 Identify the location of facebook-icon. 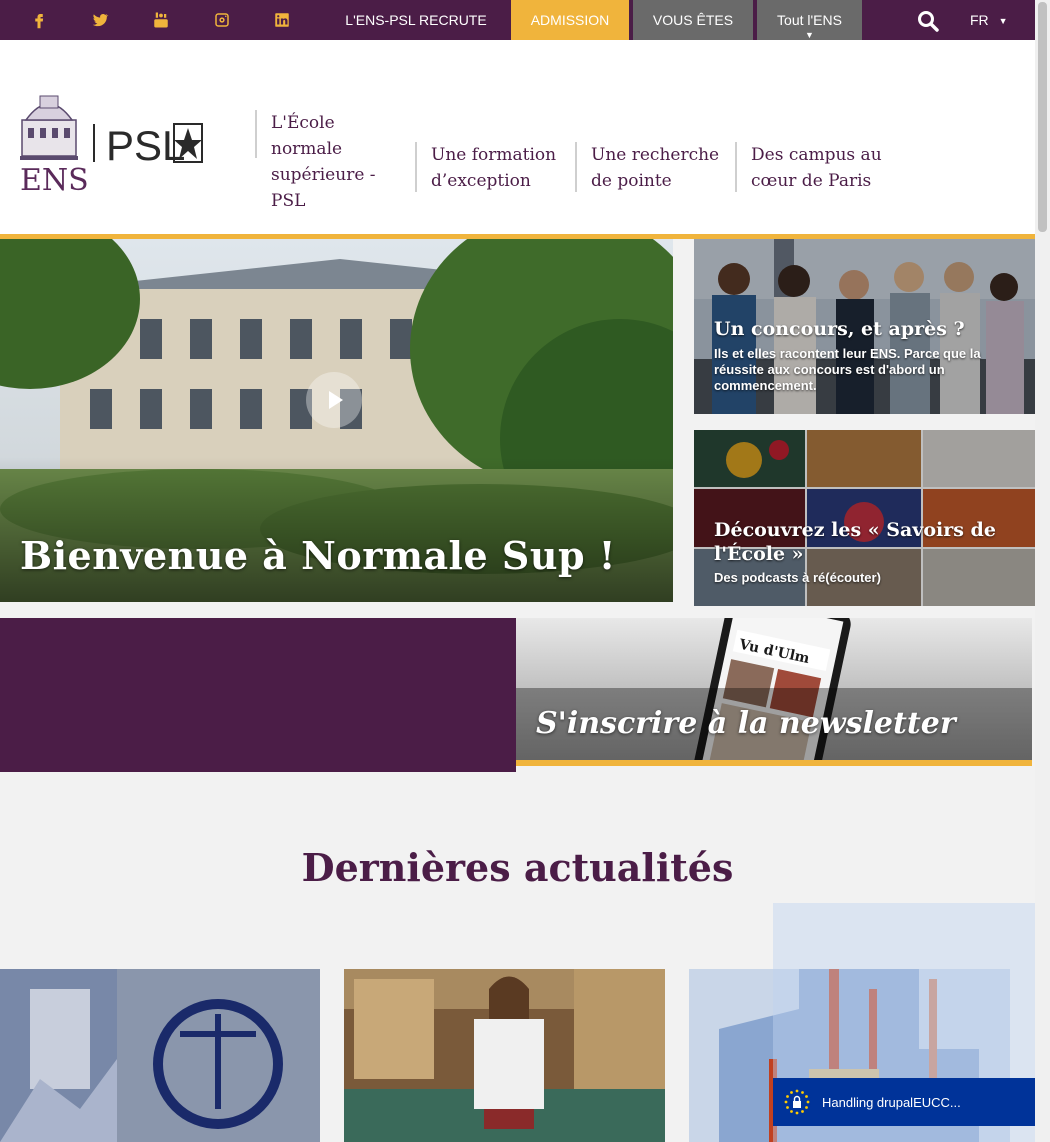
(39, 20).